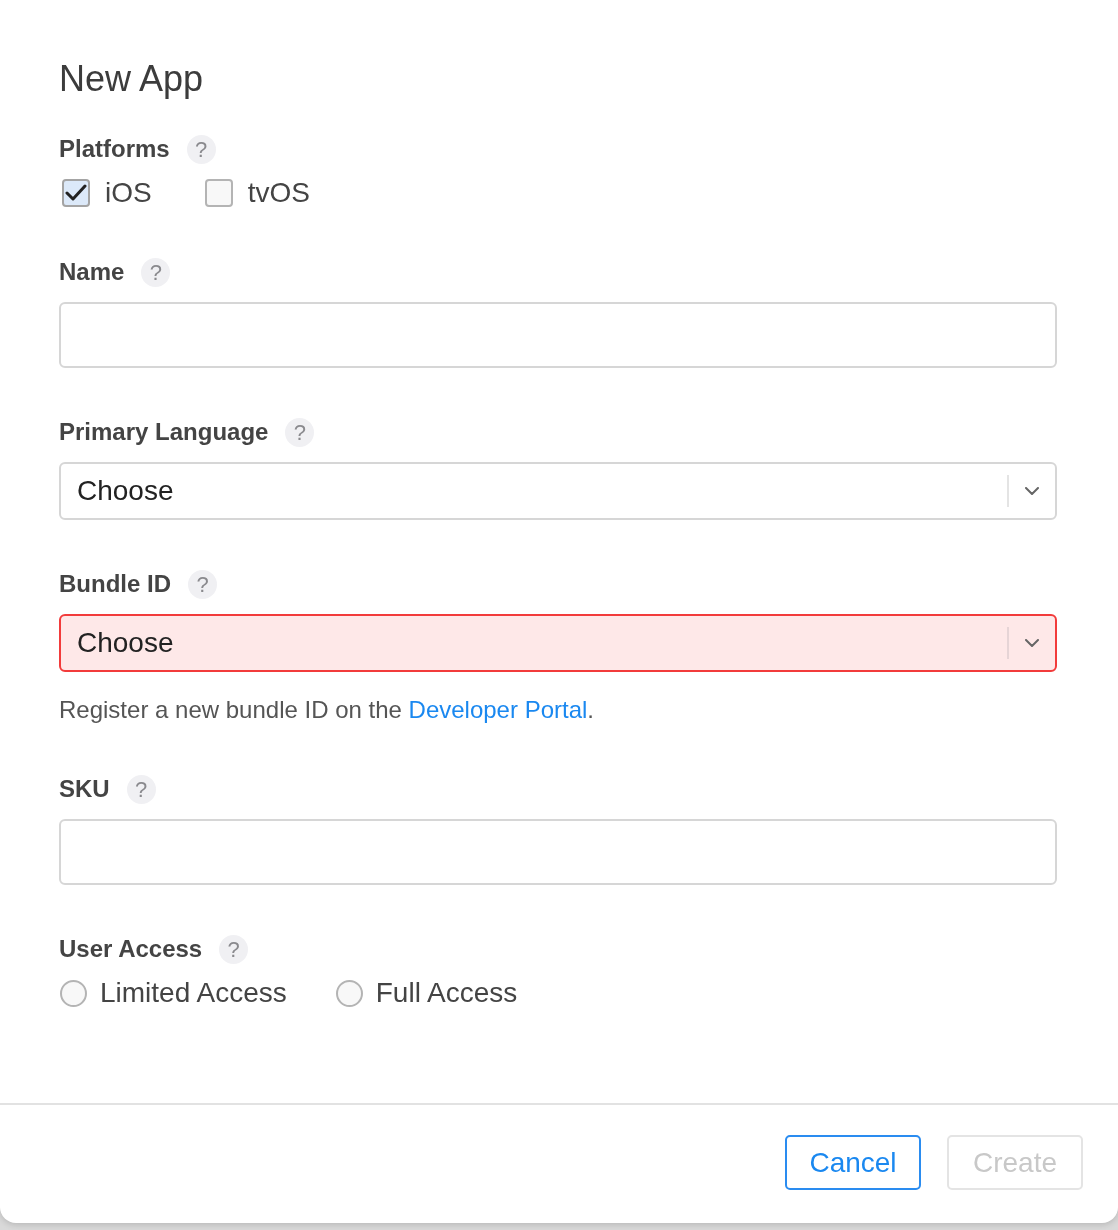  What do you see at coordinates (131, 949) in the screenshot?
I see `field-label: User Access` at bounding box center [131, 949].